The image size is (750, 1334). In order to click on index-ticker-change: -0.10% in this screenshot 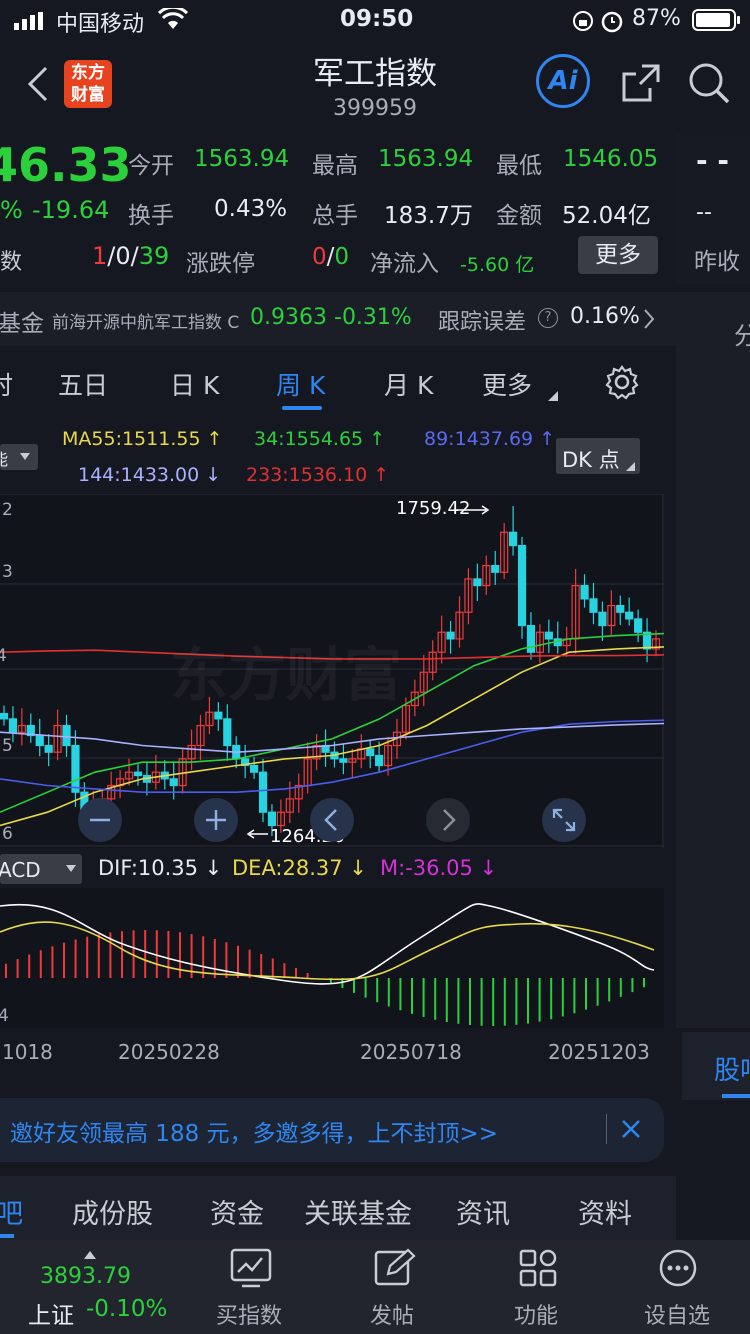, I will do `click(127, 1309)`.